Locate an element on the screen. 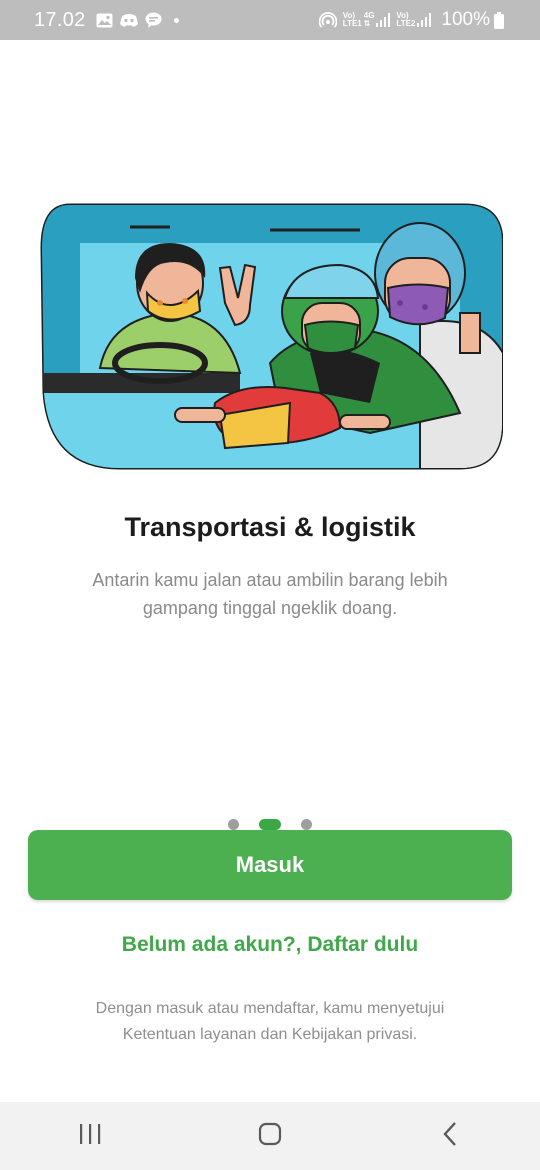  battery-icon is located at coordinates (499, 20).